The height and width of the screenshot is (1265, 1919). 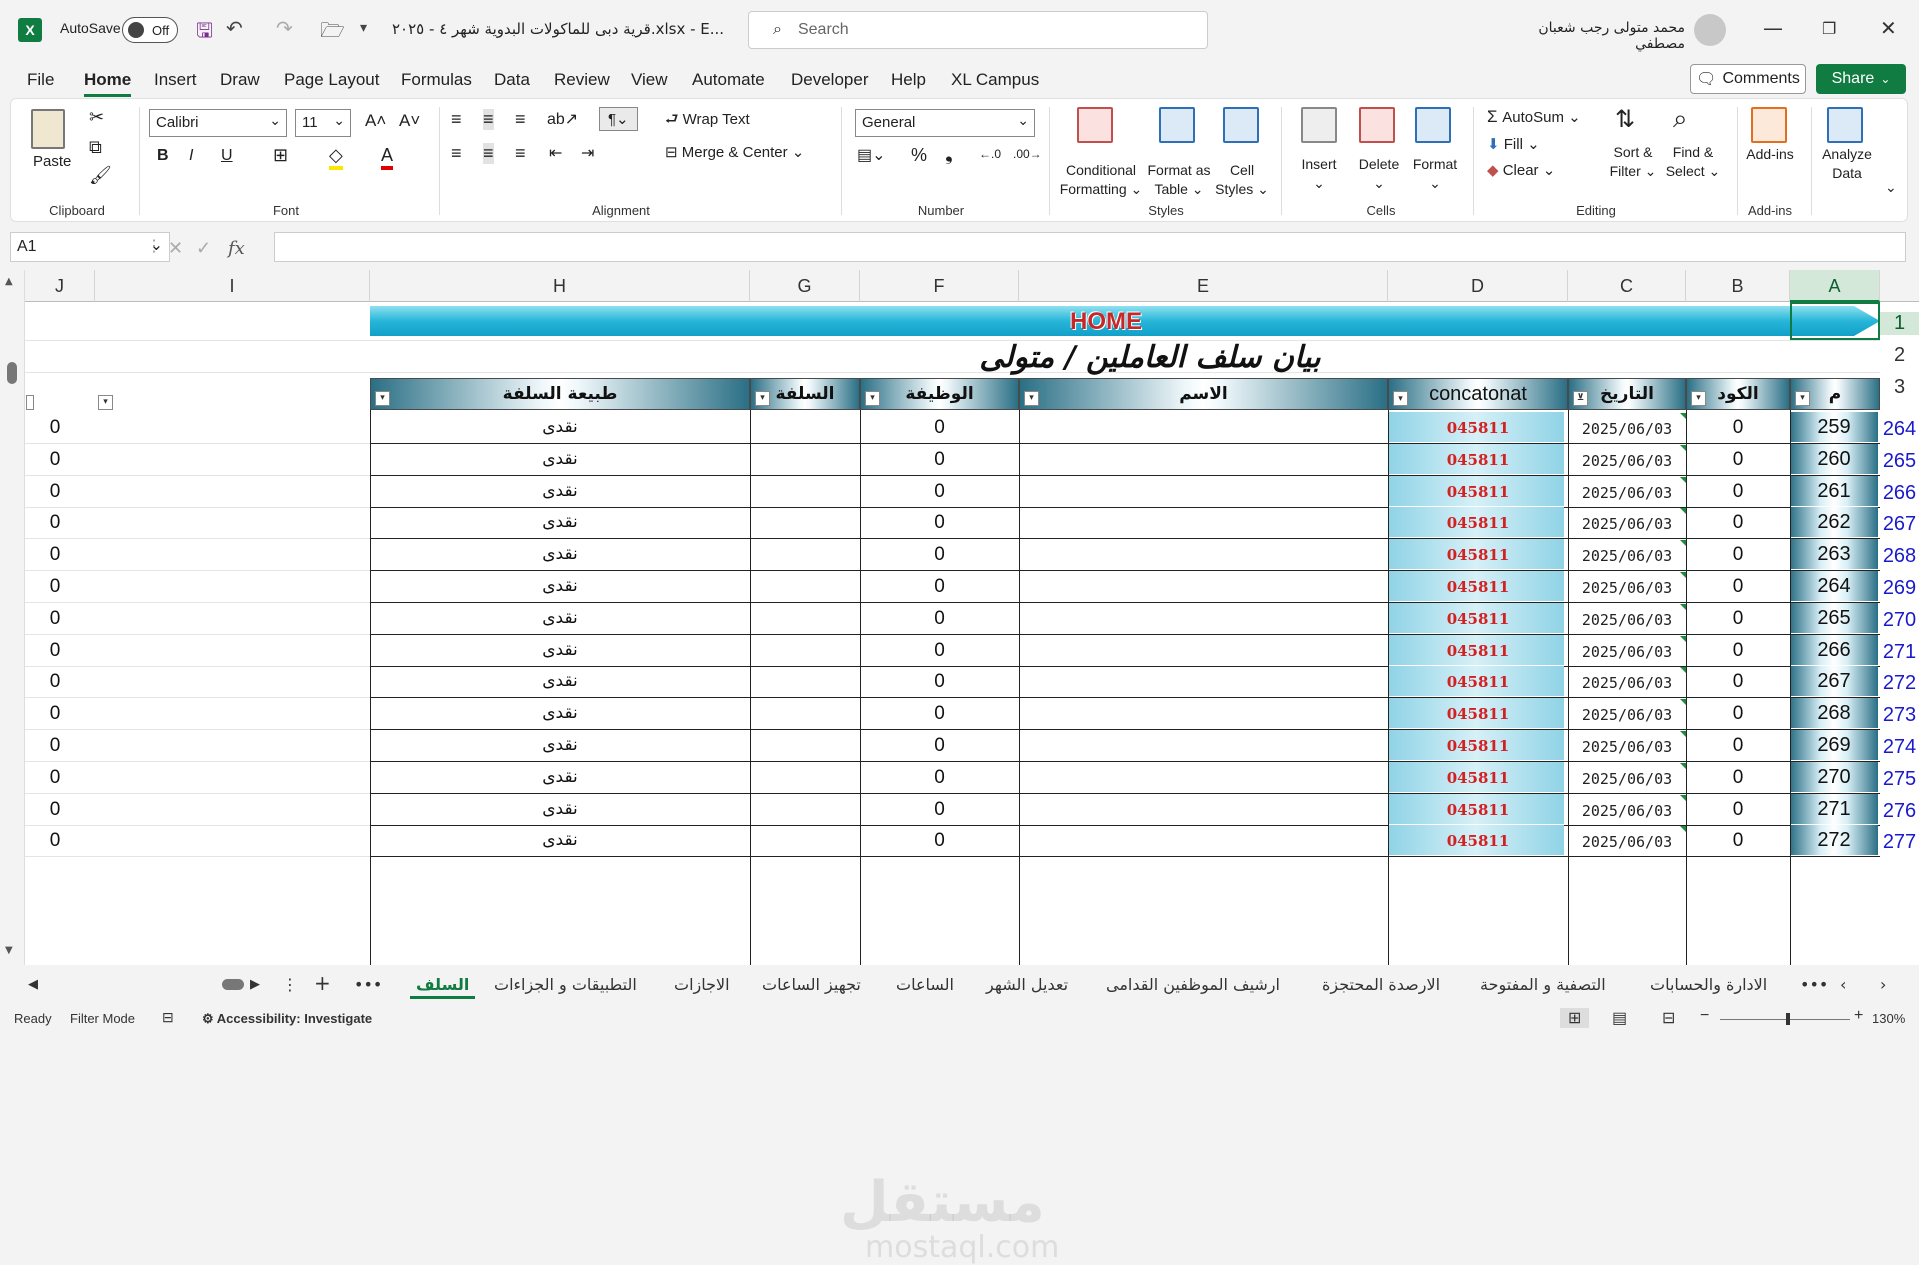 What do you see at coordinates (1834, 554) in the screenshot?
I see `cell-m: 263` at bounding box center [1834, 554].